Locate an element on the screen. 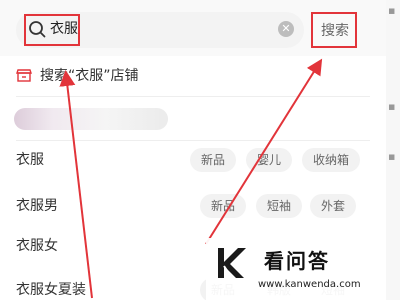 This screenshot has width=400, height=300. background-page-edge: ▪ ▪ ▪ is located at coordinates (393, 150).